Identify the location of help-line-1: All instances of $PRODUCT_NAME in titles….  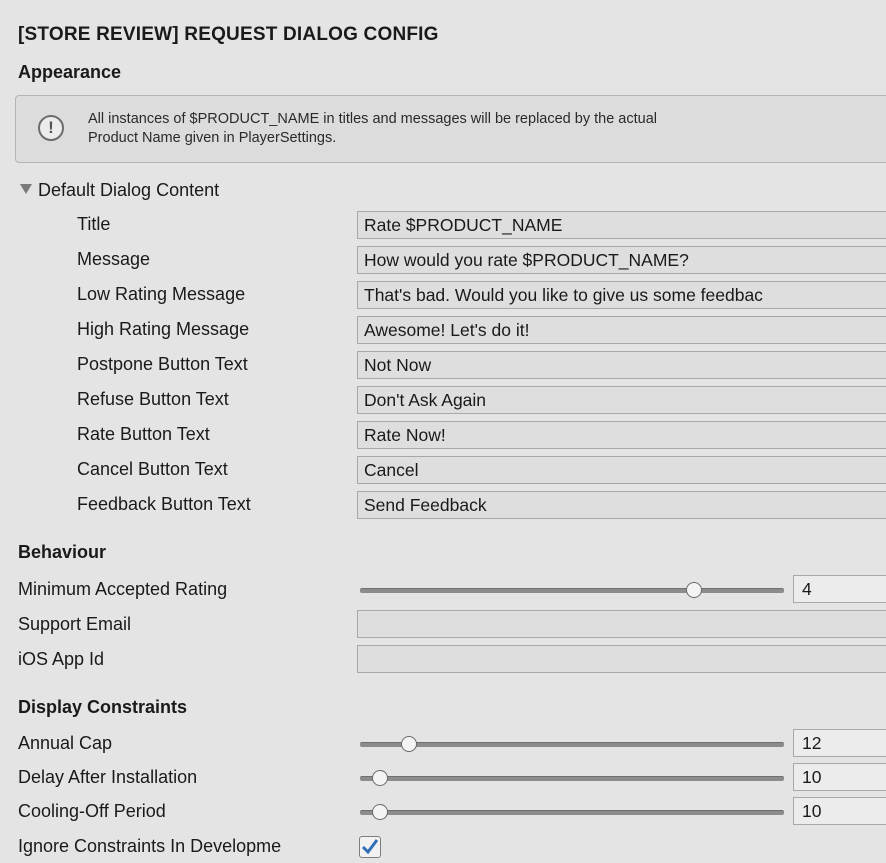
(372, 119).